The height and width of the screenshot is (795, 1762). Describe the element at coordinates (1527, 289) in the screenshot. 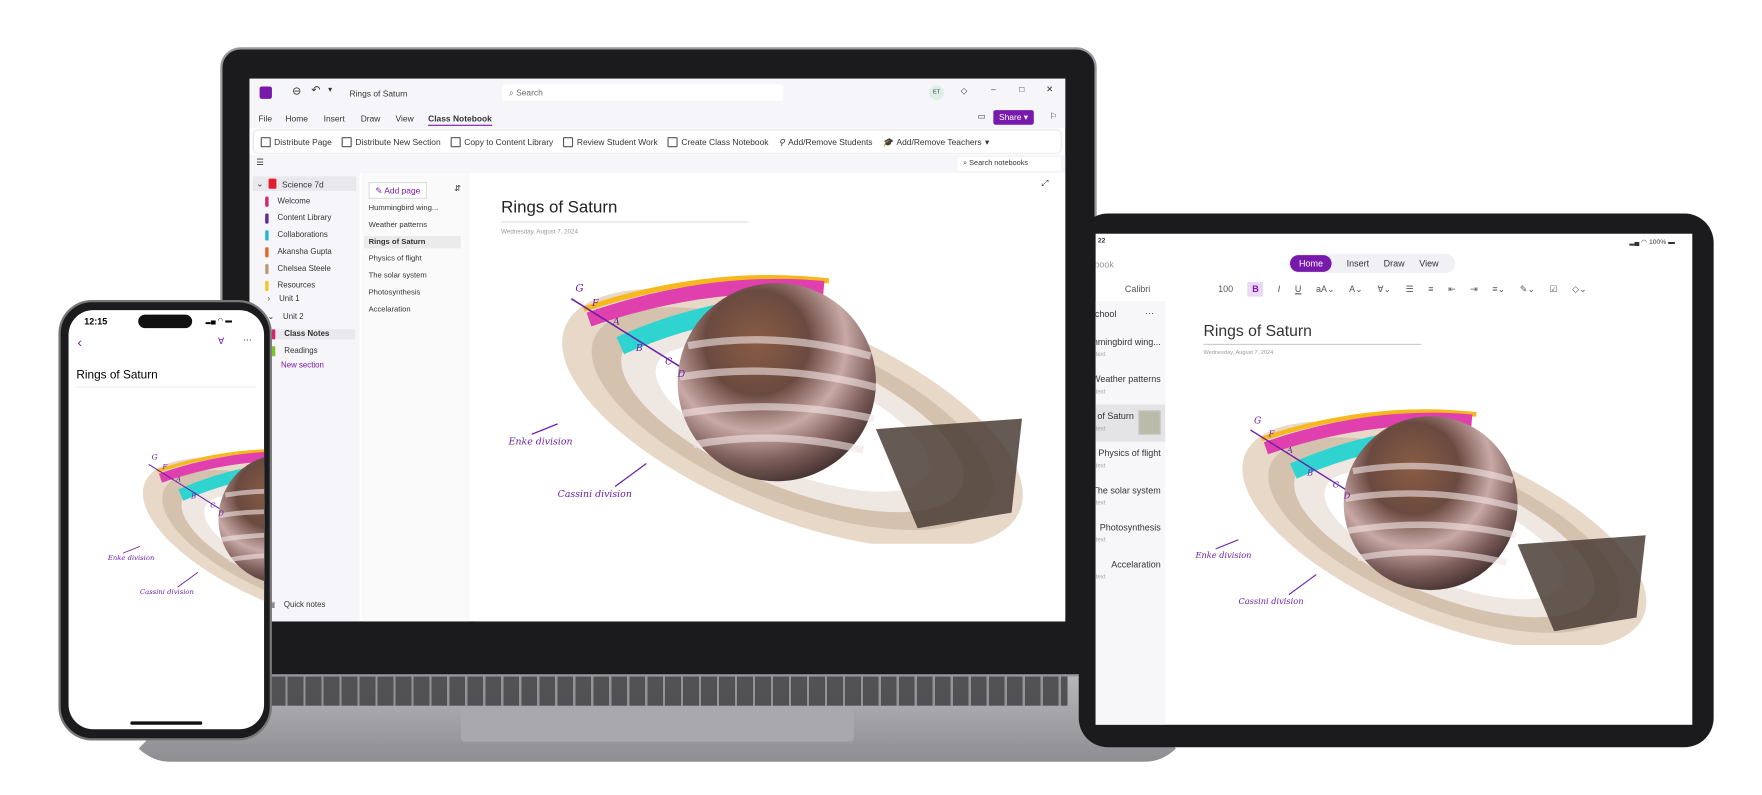

I see `styles-icon: ✎⌄` at that location.